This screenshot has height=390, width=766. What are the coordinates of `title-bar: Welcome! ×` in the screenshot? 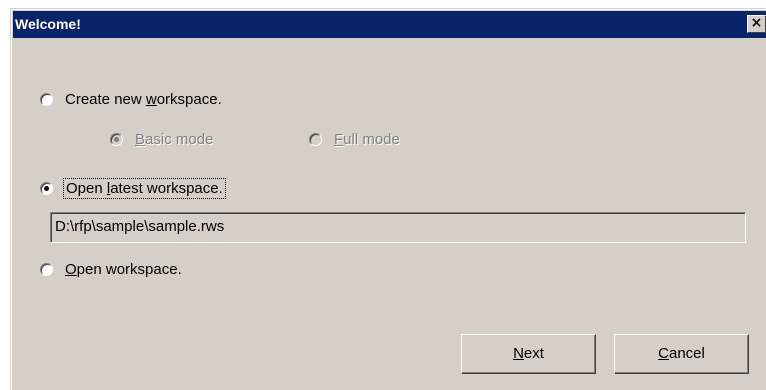 It's located at (389, 24).